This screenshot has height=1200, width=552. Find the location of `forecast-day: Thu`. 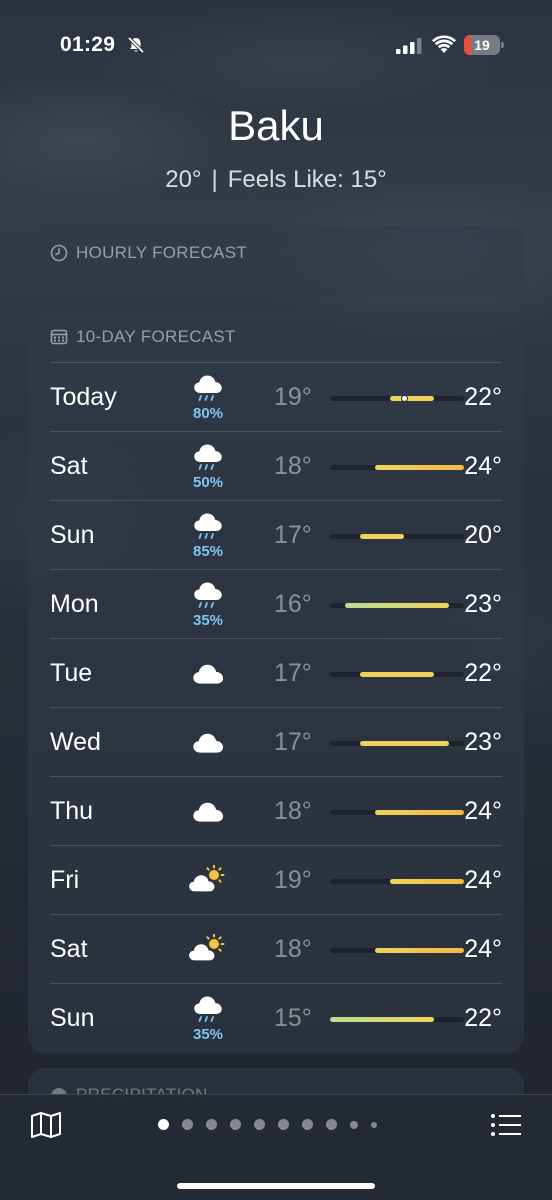

forecast-day: Thu is located at coordinates (72, 811).